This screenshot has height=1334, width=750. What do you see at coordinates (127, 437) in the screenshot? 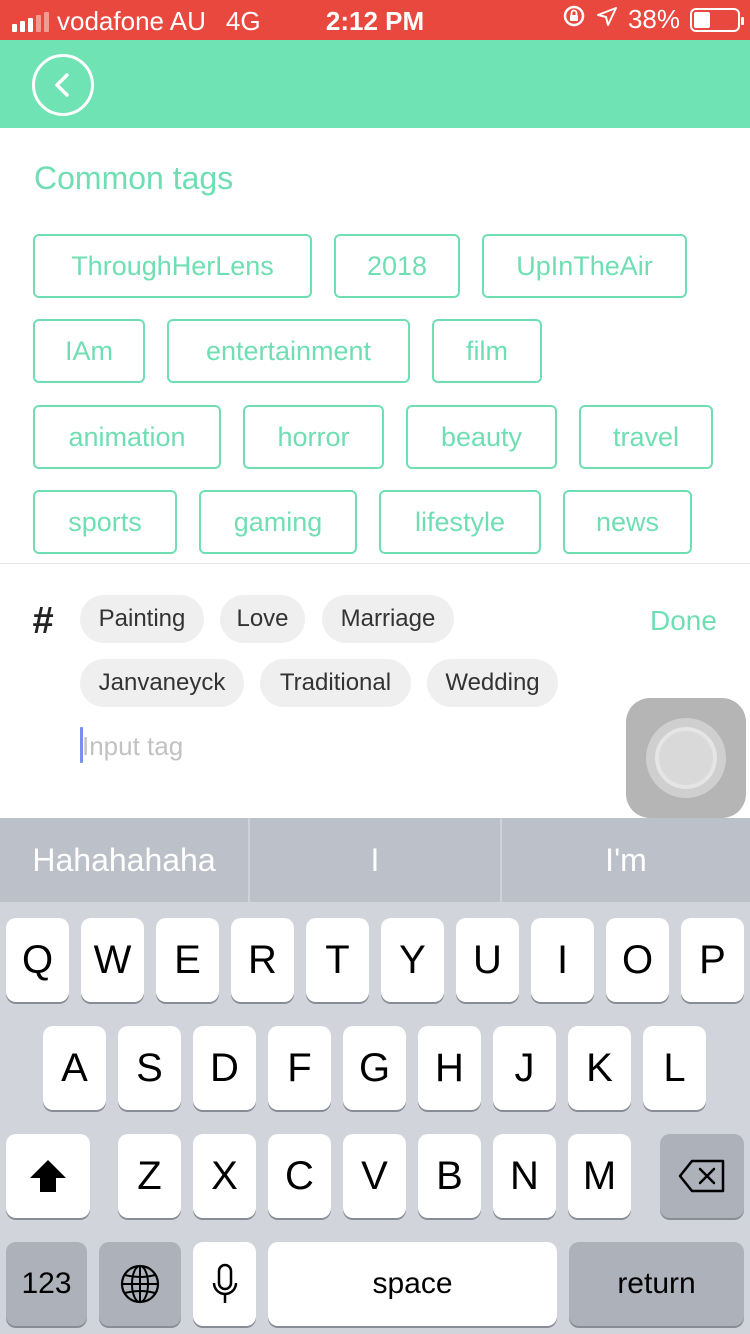
I see `common-tag: animation` at bounding box center [127, 437].